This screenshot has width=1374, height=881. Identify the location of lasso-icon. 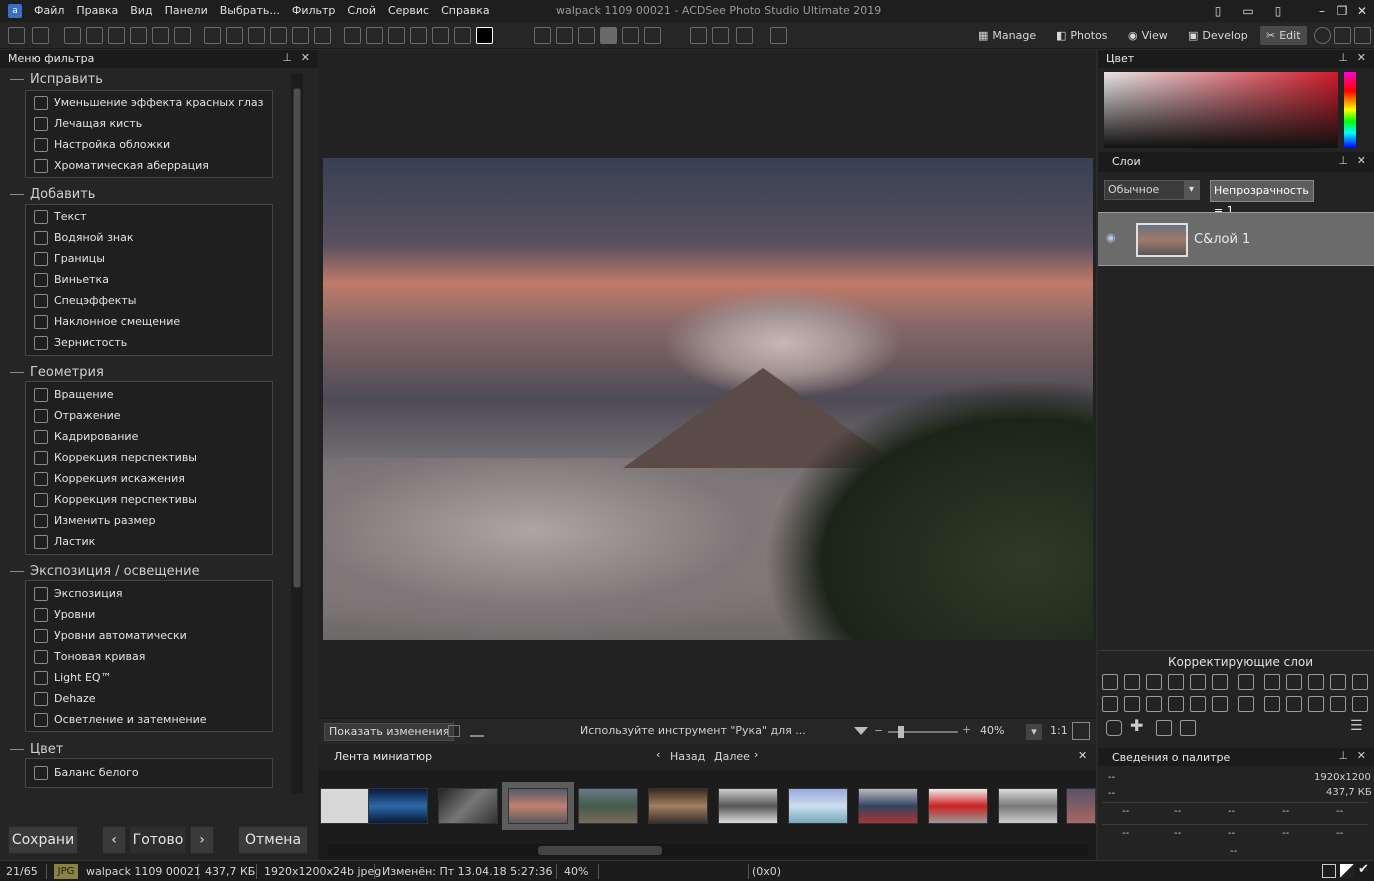
(94, 35).